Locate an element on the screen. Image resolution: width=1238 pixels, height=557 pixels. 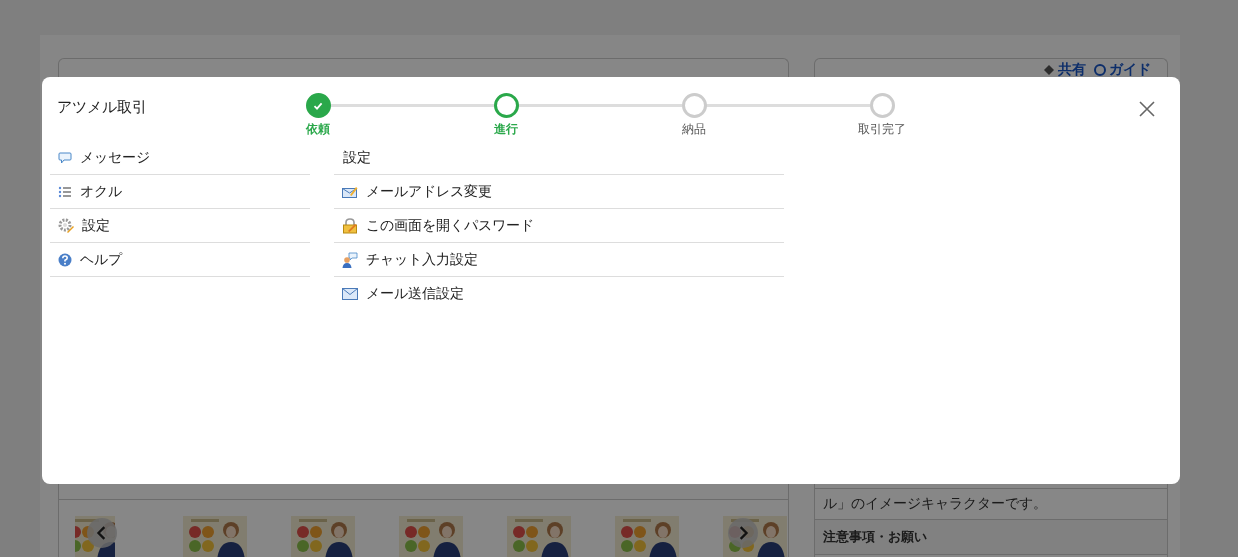
padlock-icon is located at coordinates (350, 225).